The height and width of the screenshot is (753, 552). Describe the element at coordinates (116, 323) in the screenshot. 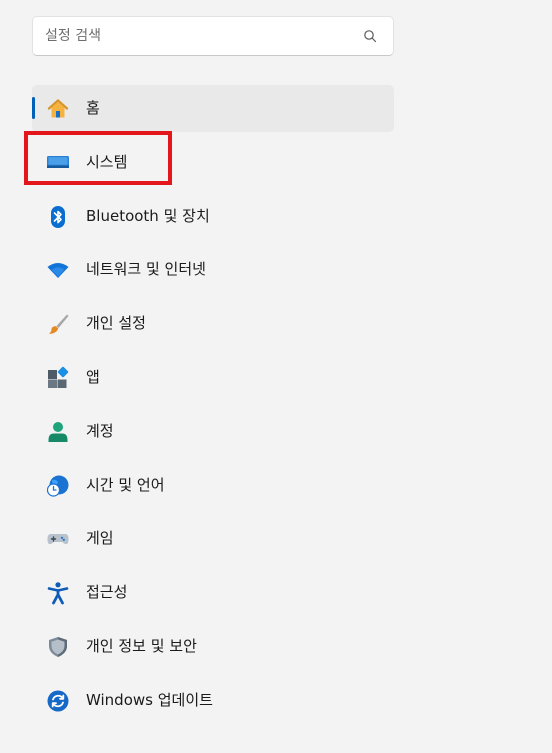

I see `nav-item-label: 개인 설정` at that location.